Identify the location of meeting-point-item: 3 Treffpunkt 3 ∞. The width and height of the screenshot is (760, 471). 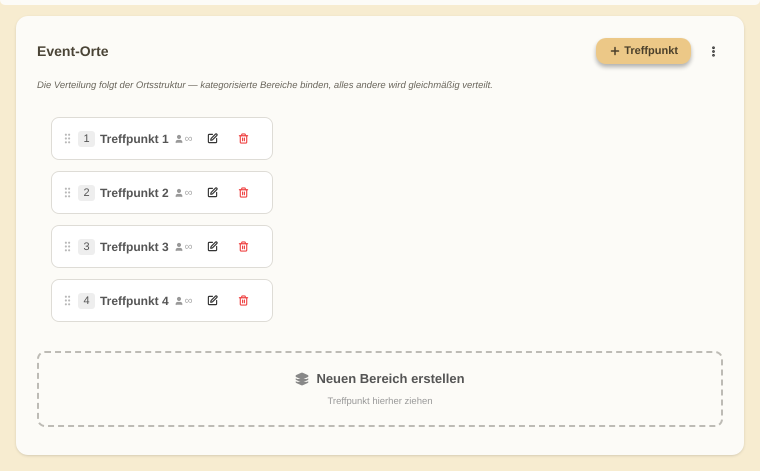
(162, 246).